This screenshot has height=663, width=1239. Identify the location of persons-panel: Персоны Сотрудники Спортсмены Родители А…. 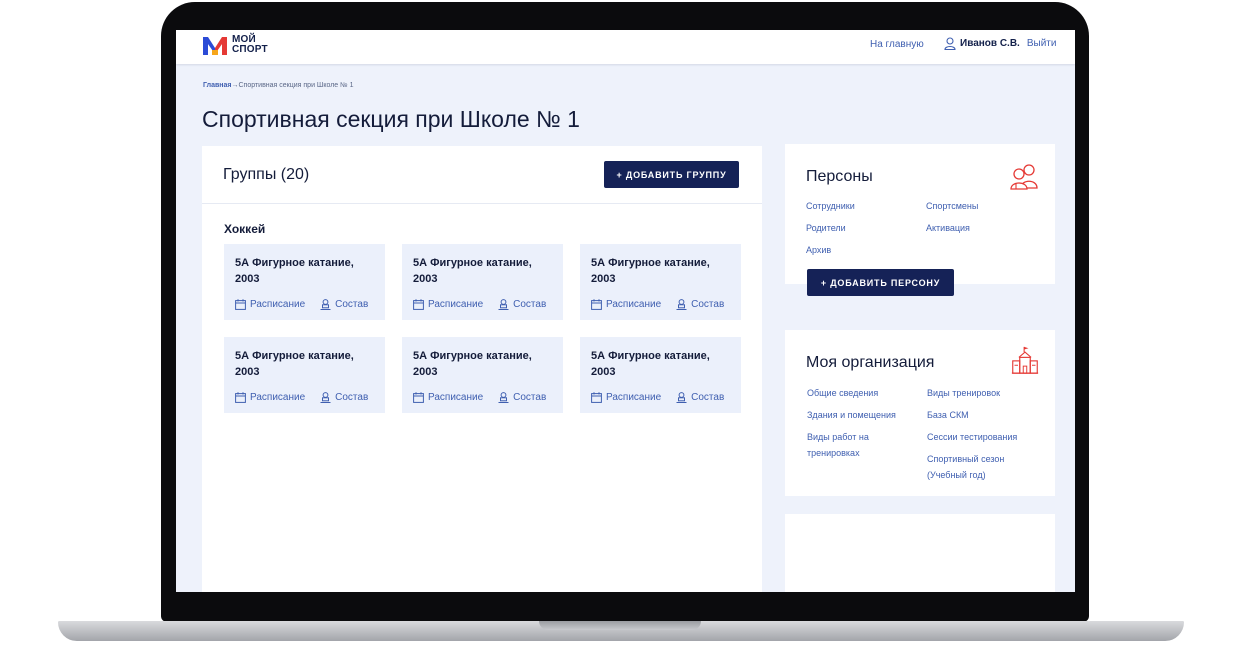
(920, 220).